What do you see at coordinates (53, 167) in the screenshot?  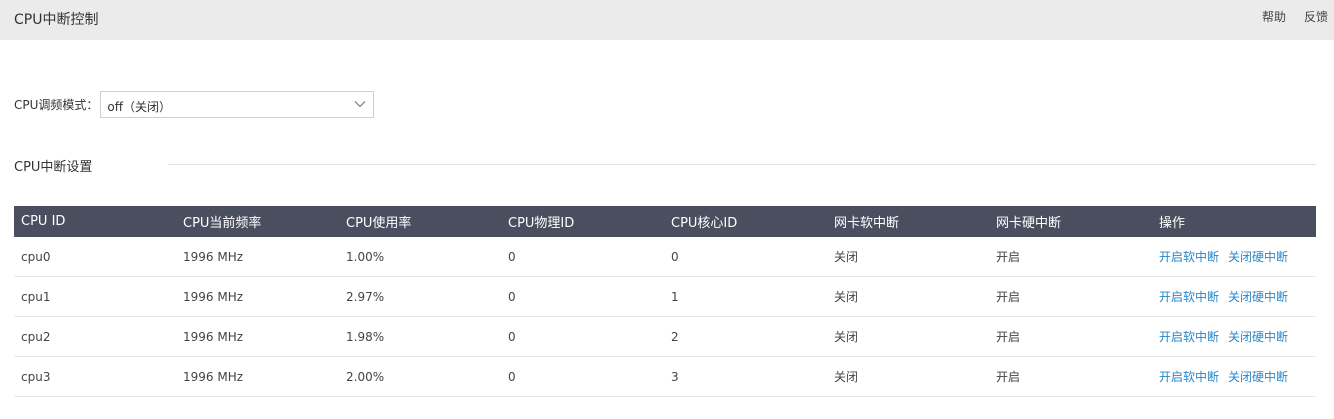 I see `section-title: CPU中断设置` at bounding box center [53, 167].